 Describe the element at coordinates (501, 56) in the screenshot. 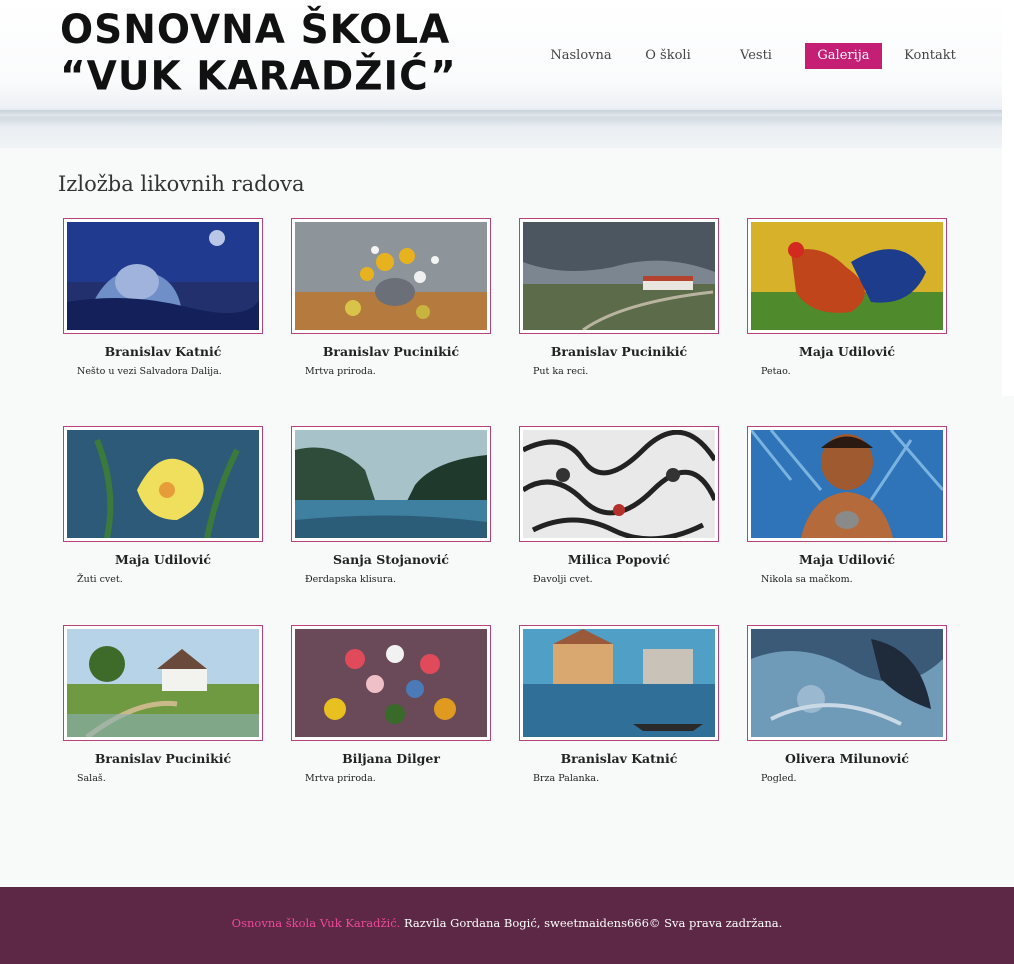

I see `main-nav: Naslovna O školi Vesti Galerija Kontakt` at that location.